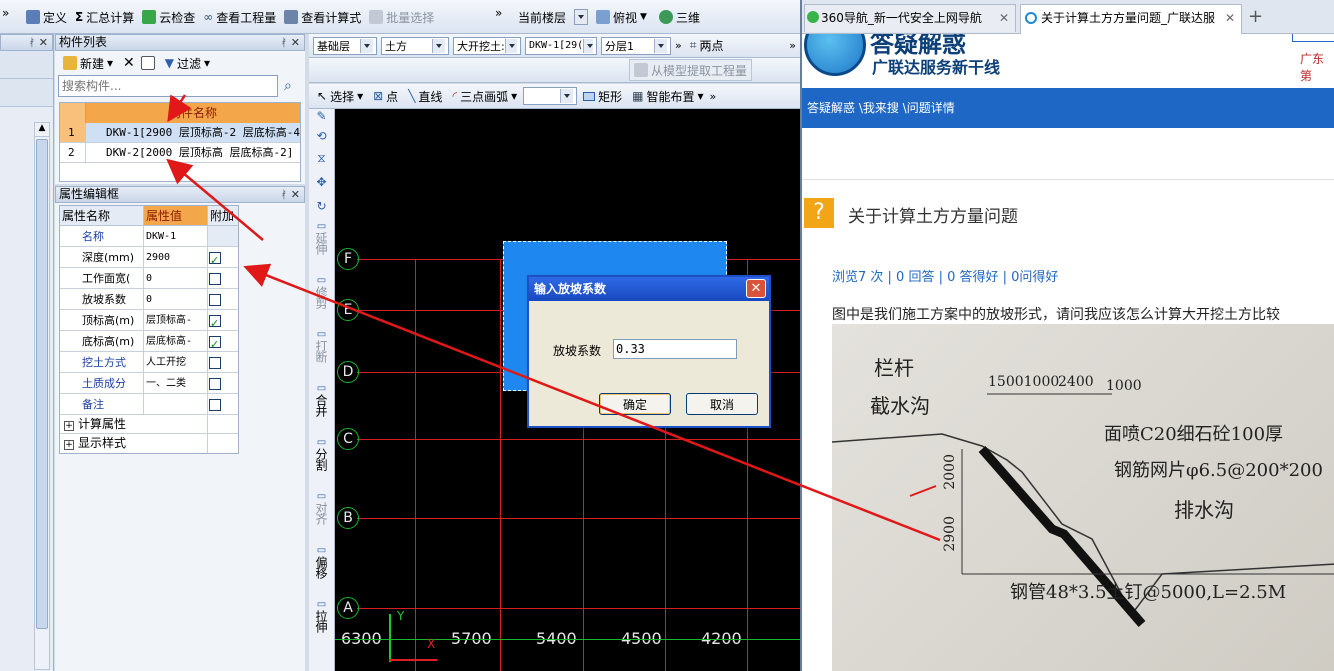 The width and height of the screenshot is (1334, 671). Describe the element at coordinates (321, 119) in the screenshot. I see `pen-icon: ✎` at that location.